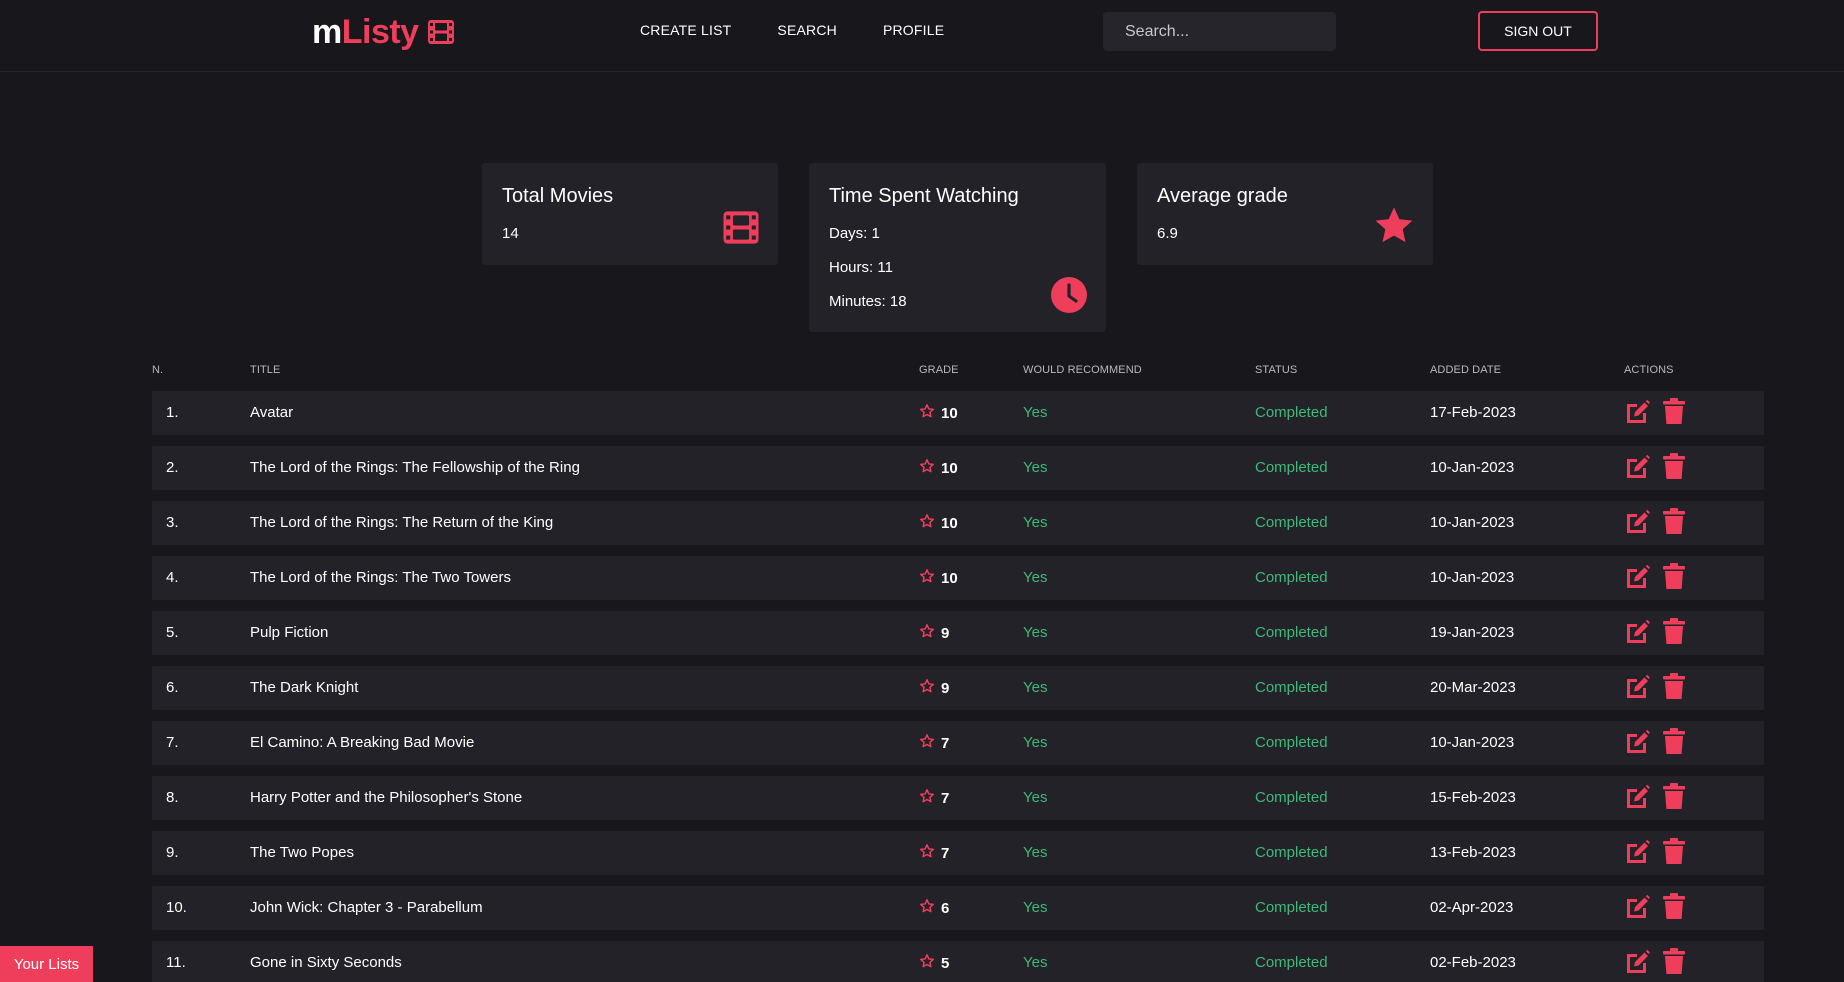  What do you see at coordinates (1466, 370) in the screenshot?
I see `header-added-date: ADDED DATE` at bounding box center [1466, 370].